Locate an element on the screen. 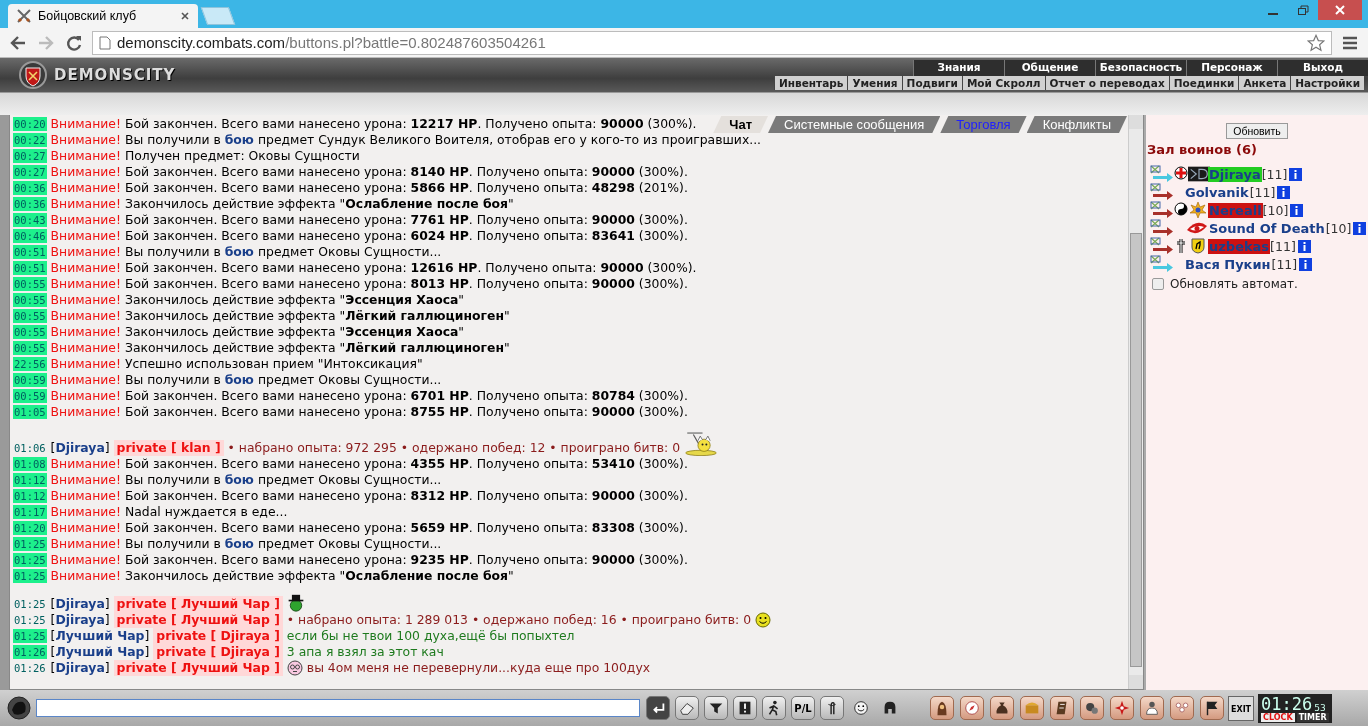  url-text: demonscity.combats.com/buttons.pl?battle=0.802487603504261 is located at coordinates (331, 42).